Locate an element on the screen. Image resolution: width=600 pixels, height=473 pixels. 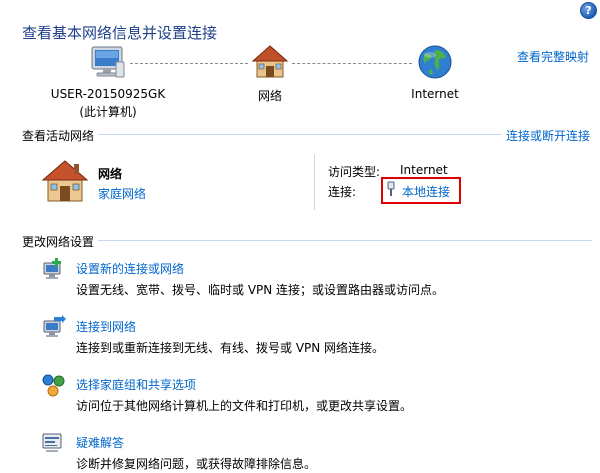
change-settings-title: 更改网络设置 is located at coordinates (58, 242).